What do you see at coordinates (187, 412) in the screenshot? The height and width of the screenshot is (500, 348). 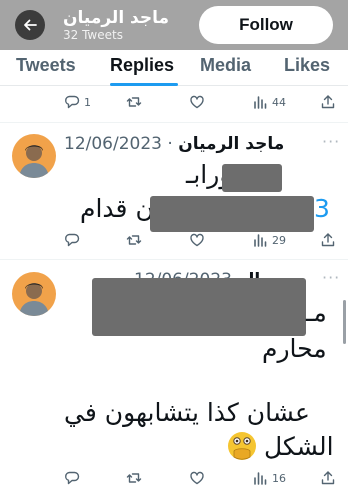 I see `tweet-text-line: عشان كذا يتشابهون في` at bounding box center [187, 412].